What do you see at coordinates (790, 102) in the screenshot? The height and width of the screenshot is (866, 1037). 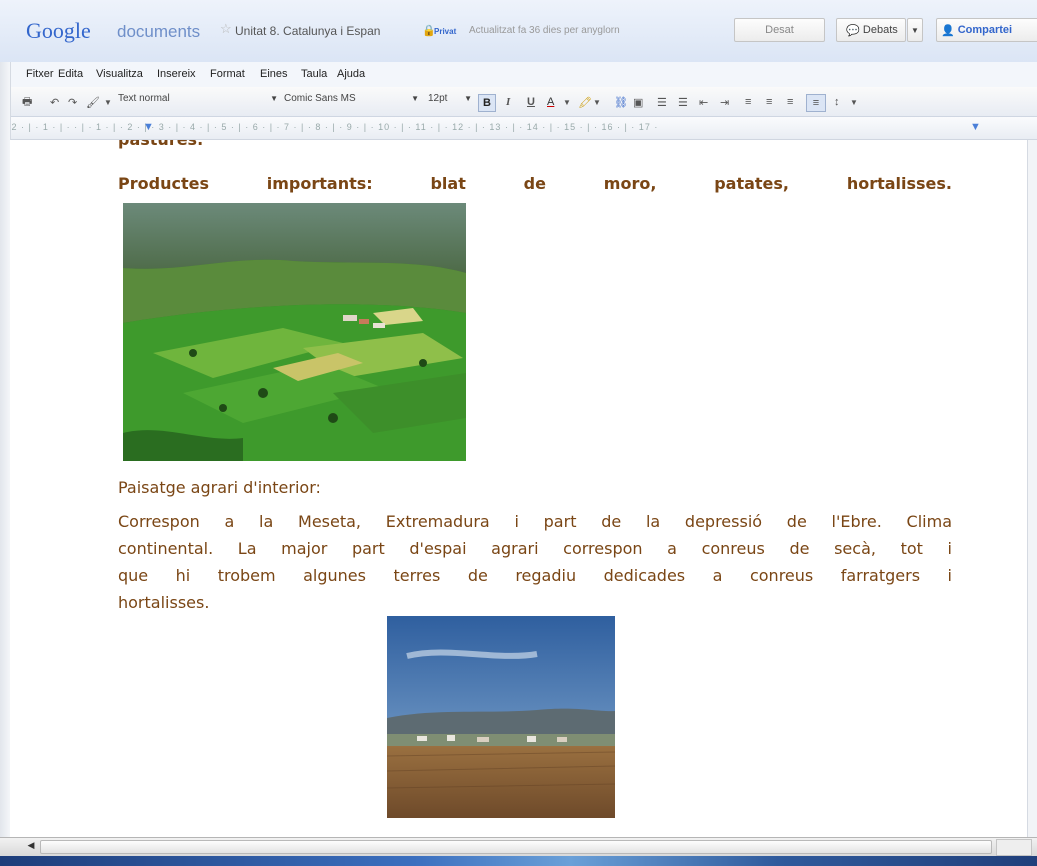 I see `align-right-icon: ≡` at bounding box center [790, 102].